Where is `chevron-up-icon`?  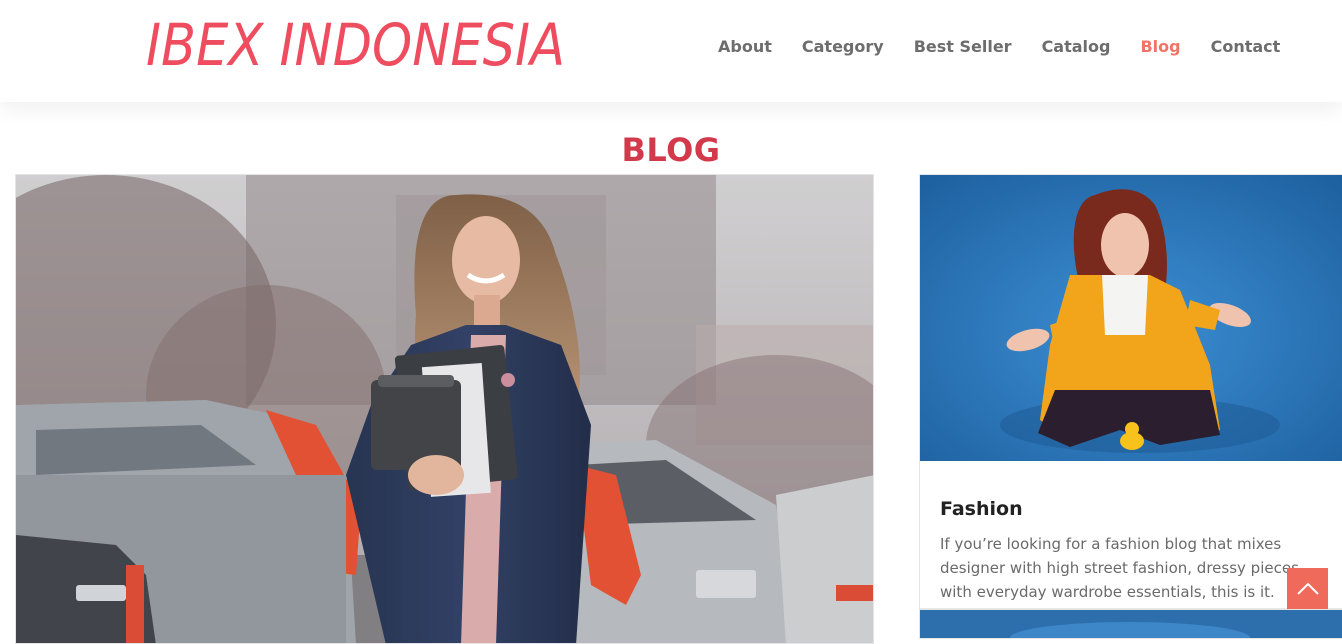
chevron-up-icon is located at coordinates (1307, 588).